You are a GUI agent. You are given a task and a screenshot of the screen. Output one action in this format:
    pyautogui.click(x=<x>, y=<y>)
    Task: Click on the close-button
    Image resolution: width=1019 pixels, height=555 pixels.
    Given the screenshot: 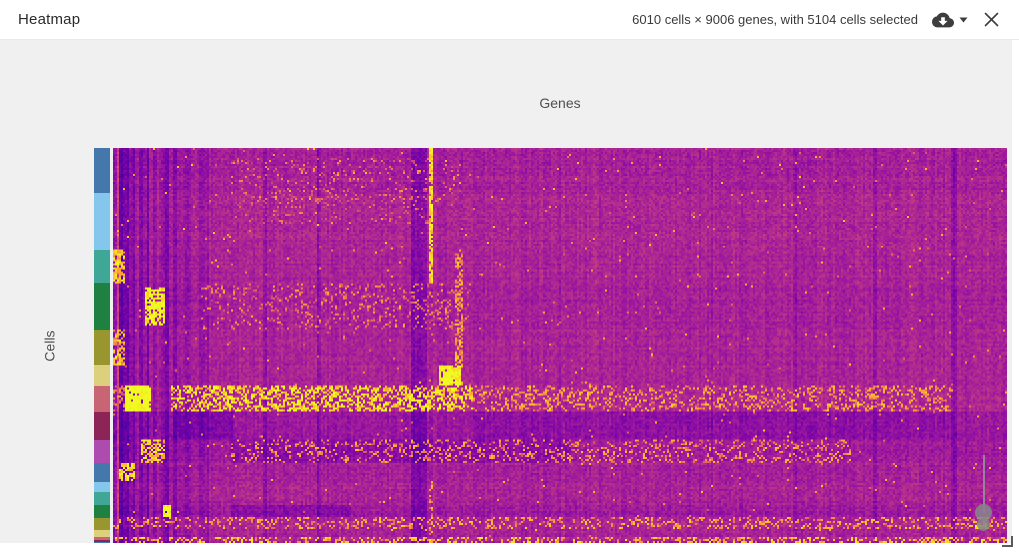 What is the action you would take?
    pyautogui.click(x=991, y=19)
    